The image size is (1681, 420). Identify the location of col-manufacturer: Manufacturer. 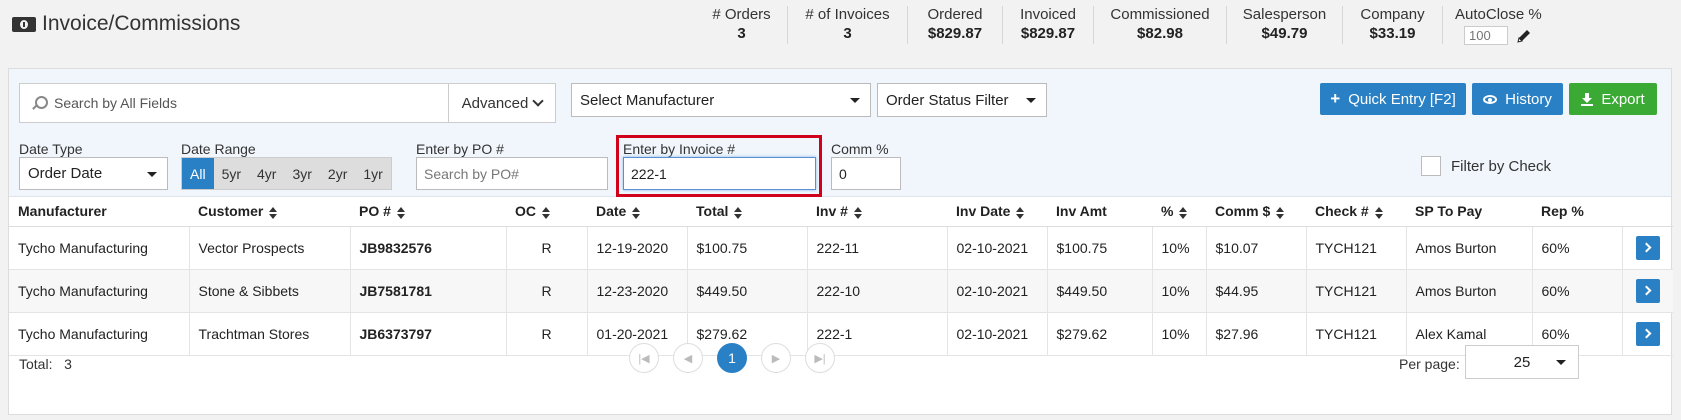
(99, 212).